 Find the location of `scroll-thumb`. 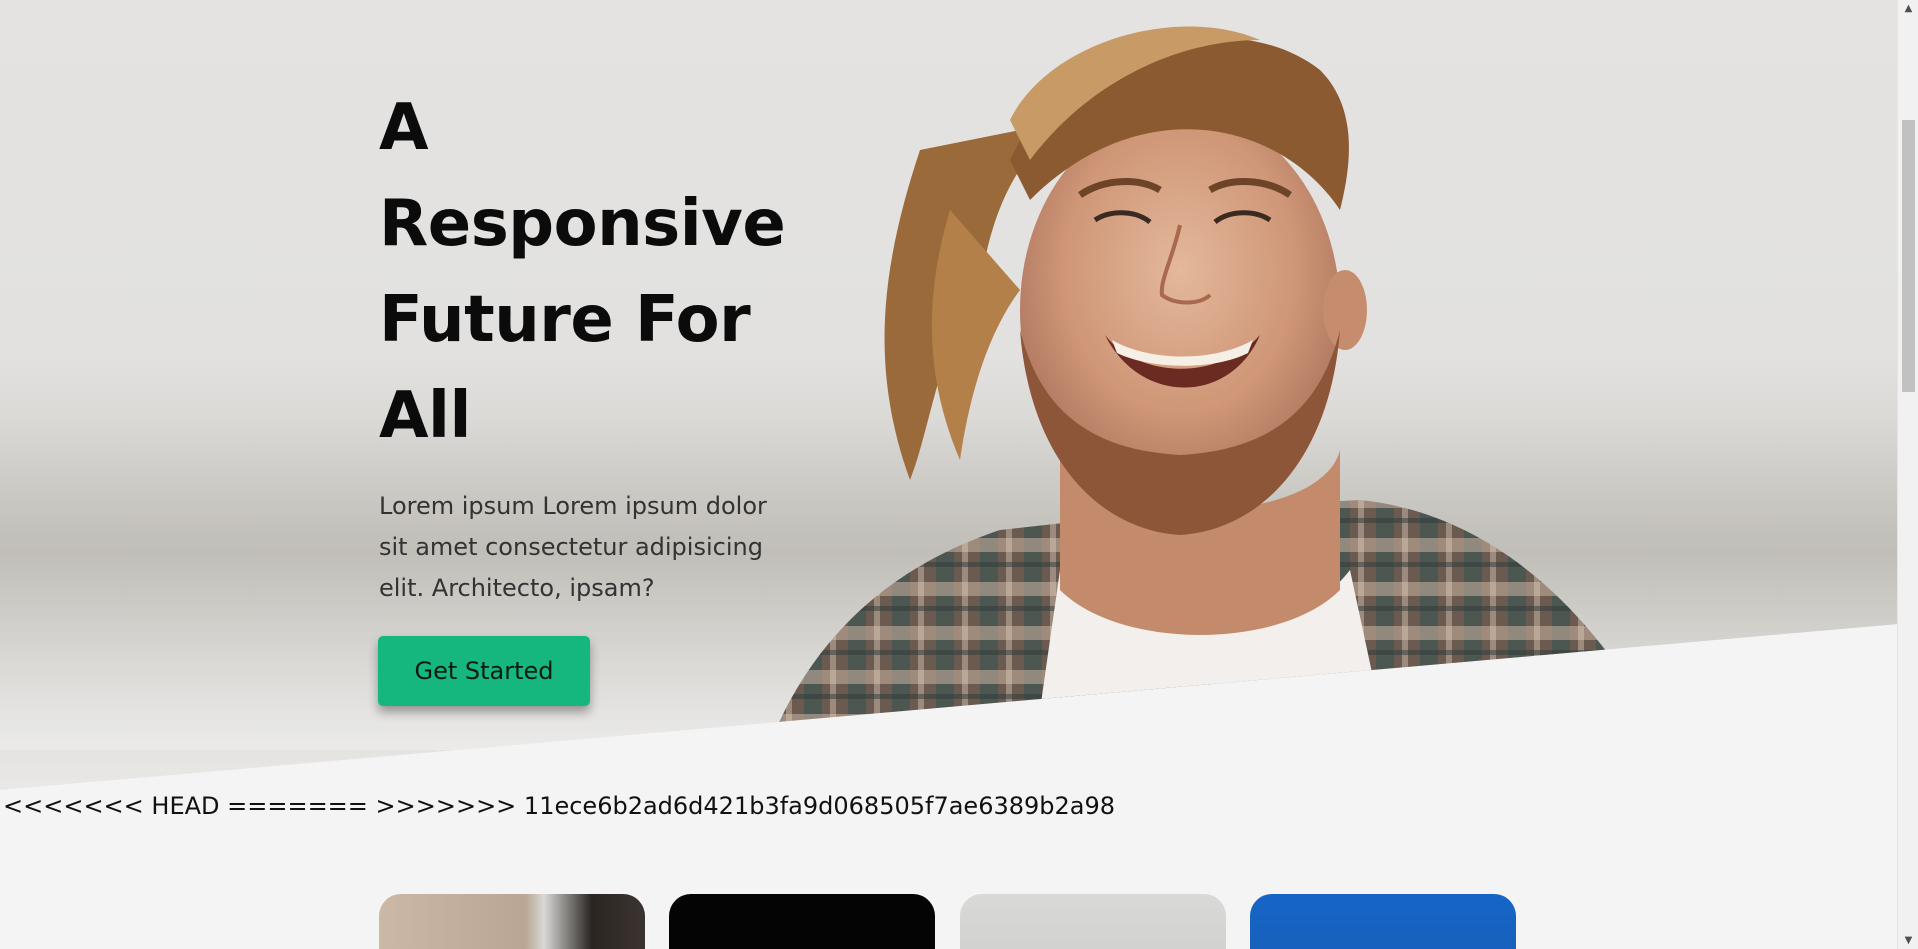

scroll-thumb is located at coordinates (1908, 256).